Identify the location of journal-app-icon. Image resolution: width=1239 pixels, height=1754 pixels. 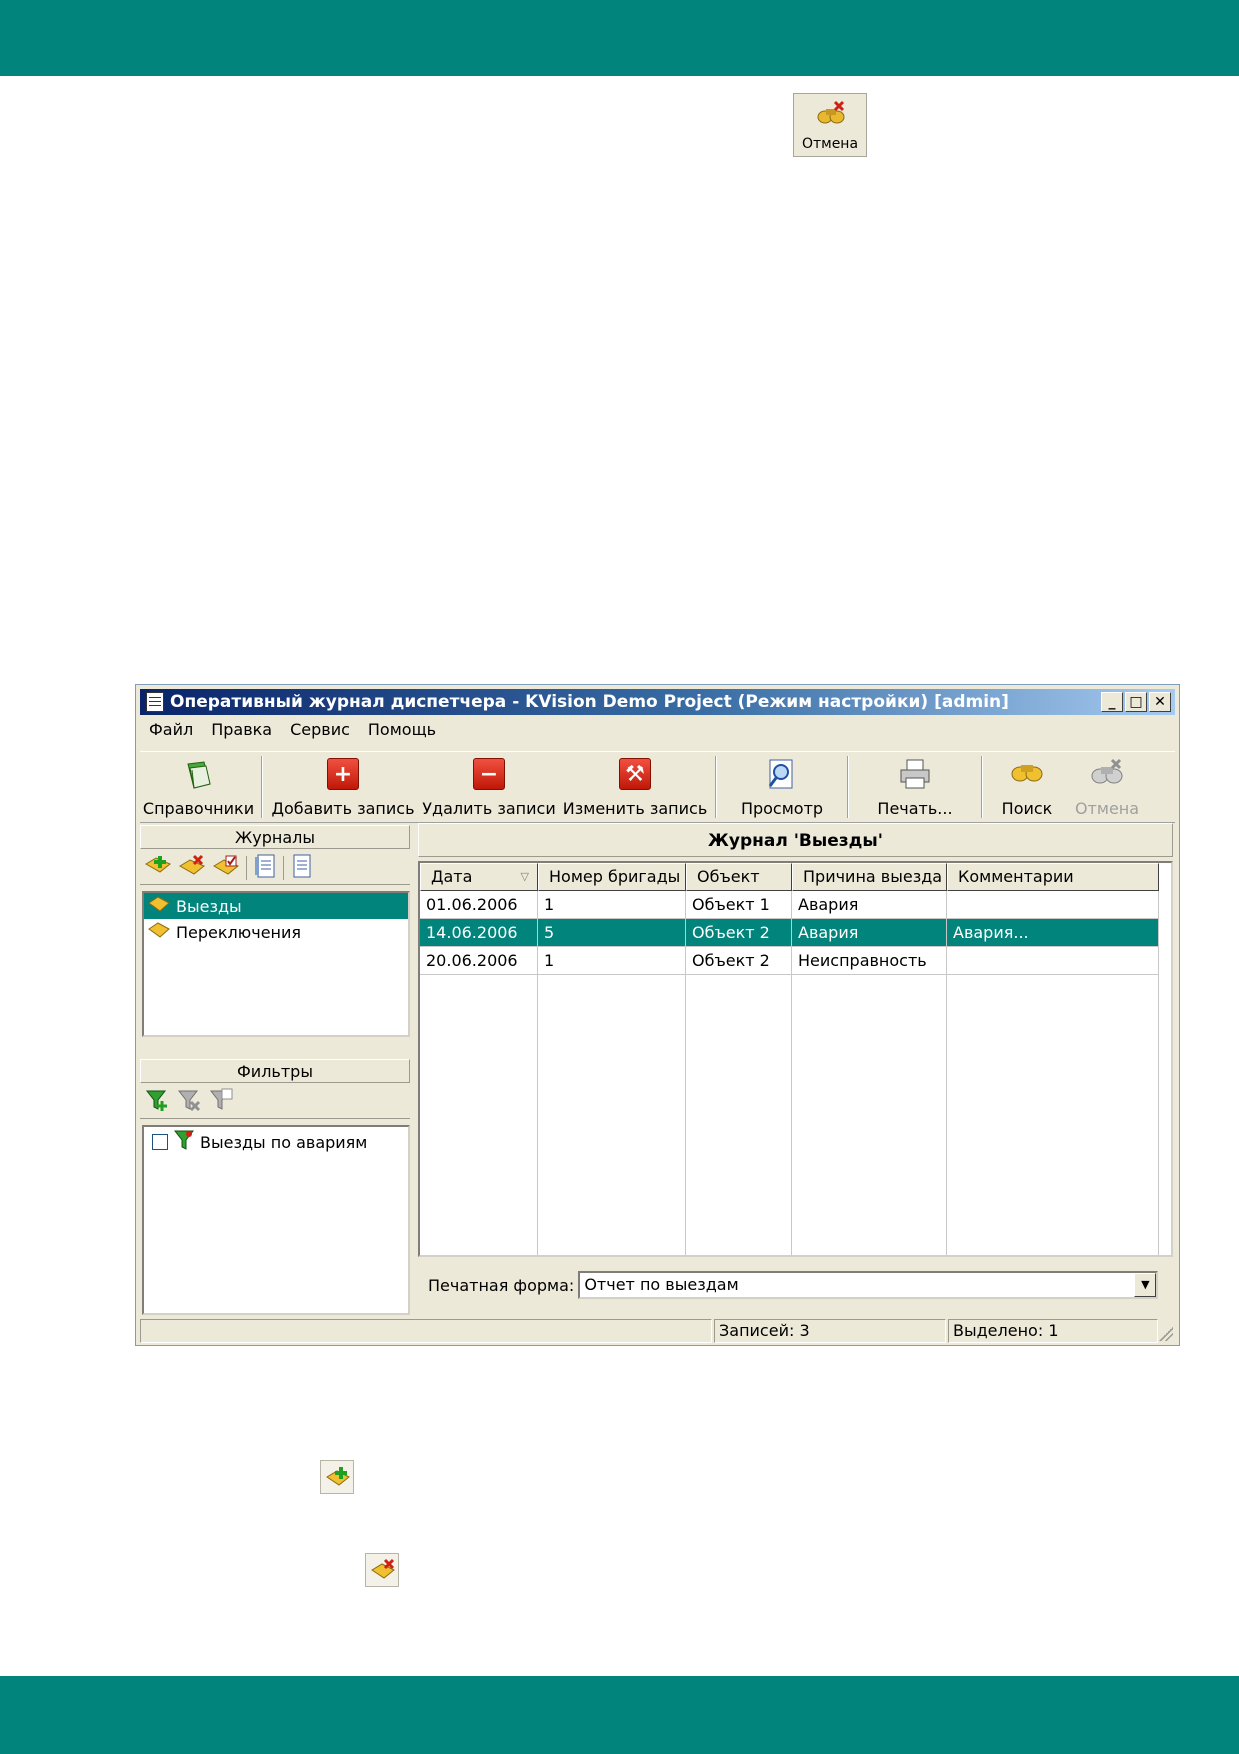
(155, 702).